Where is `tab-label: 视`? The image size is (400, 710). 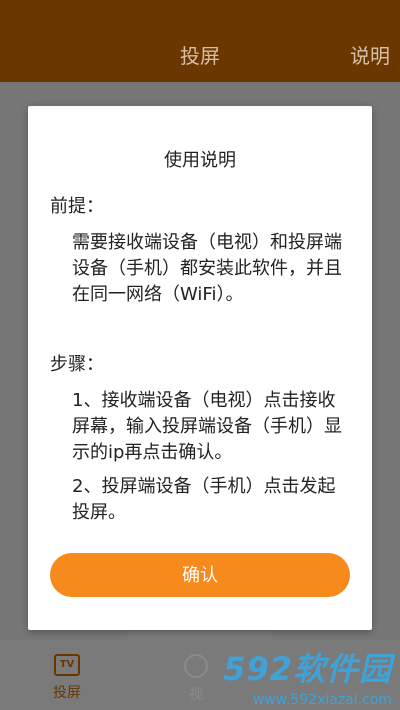 tab-label: 视 is located at coordinates (196, 695).